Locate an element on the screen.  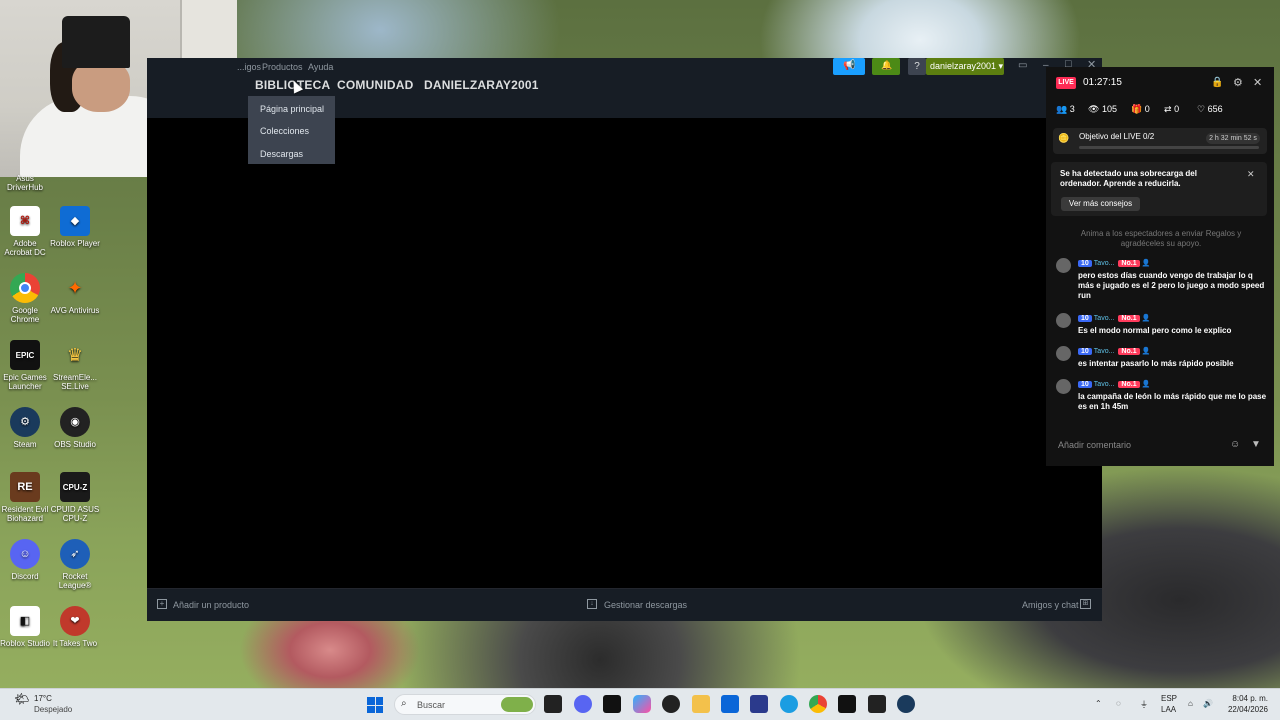
steam-menu-help: Ayuda is located at coordinates (320, 67).